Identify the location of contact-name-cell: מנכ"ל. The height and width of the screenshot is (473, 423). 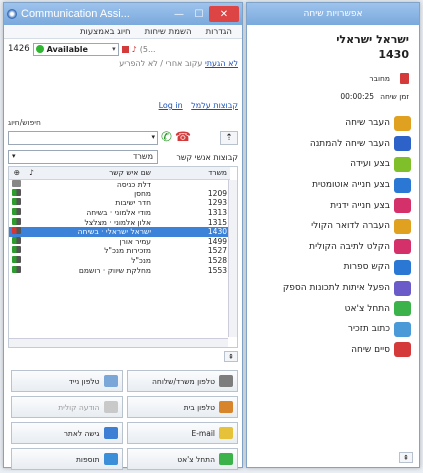
(141, 261).